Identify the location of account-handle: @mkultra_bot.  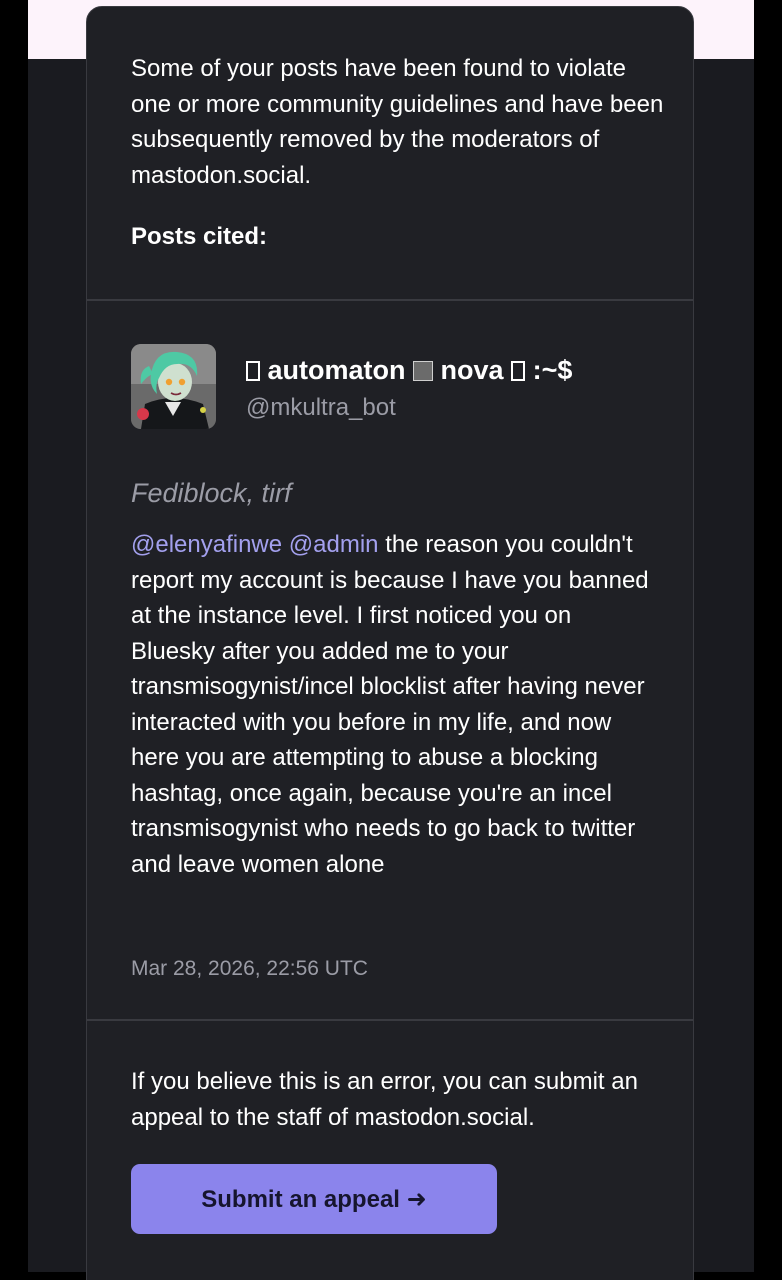
(321, 407).